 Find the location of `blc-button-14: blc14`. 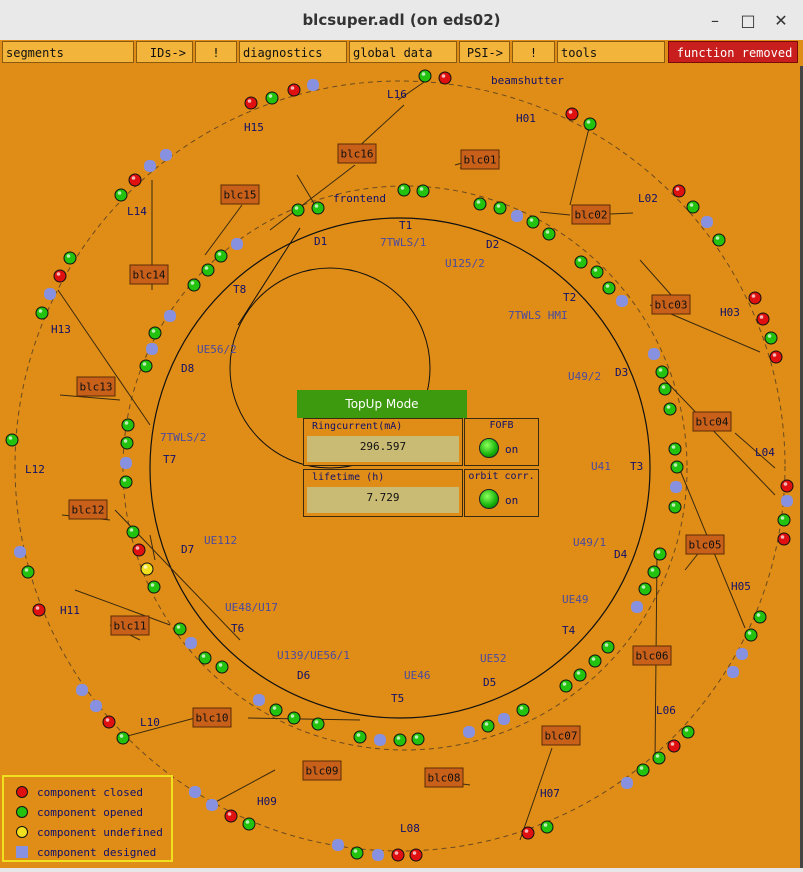

blc-button-14: blc14 is located at coordinates (149, 274).